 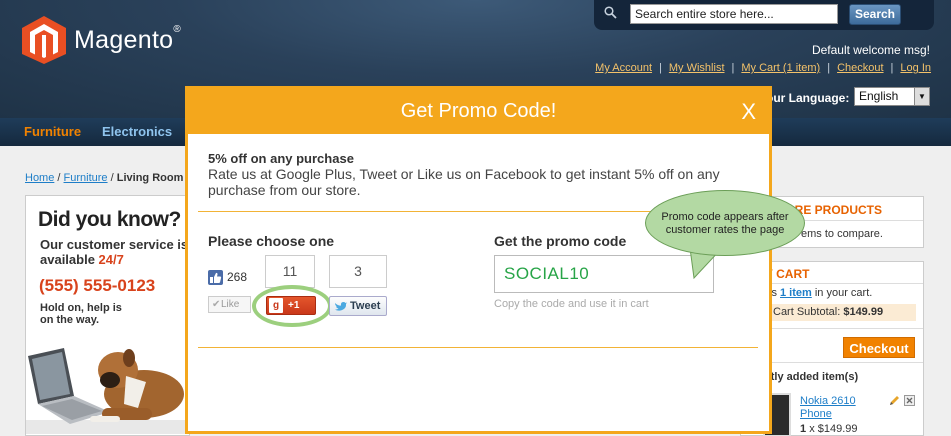 I want to click on cart-count-link: 1 item, so click(x=796, y=293).